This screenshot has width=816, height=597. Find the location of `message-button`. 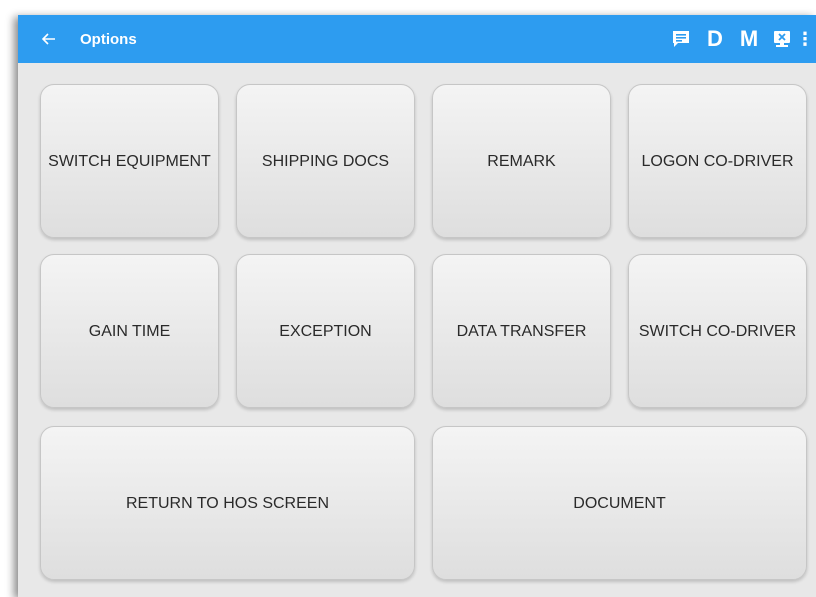

message-button is located at coordinates (681, 39).